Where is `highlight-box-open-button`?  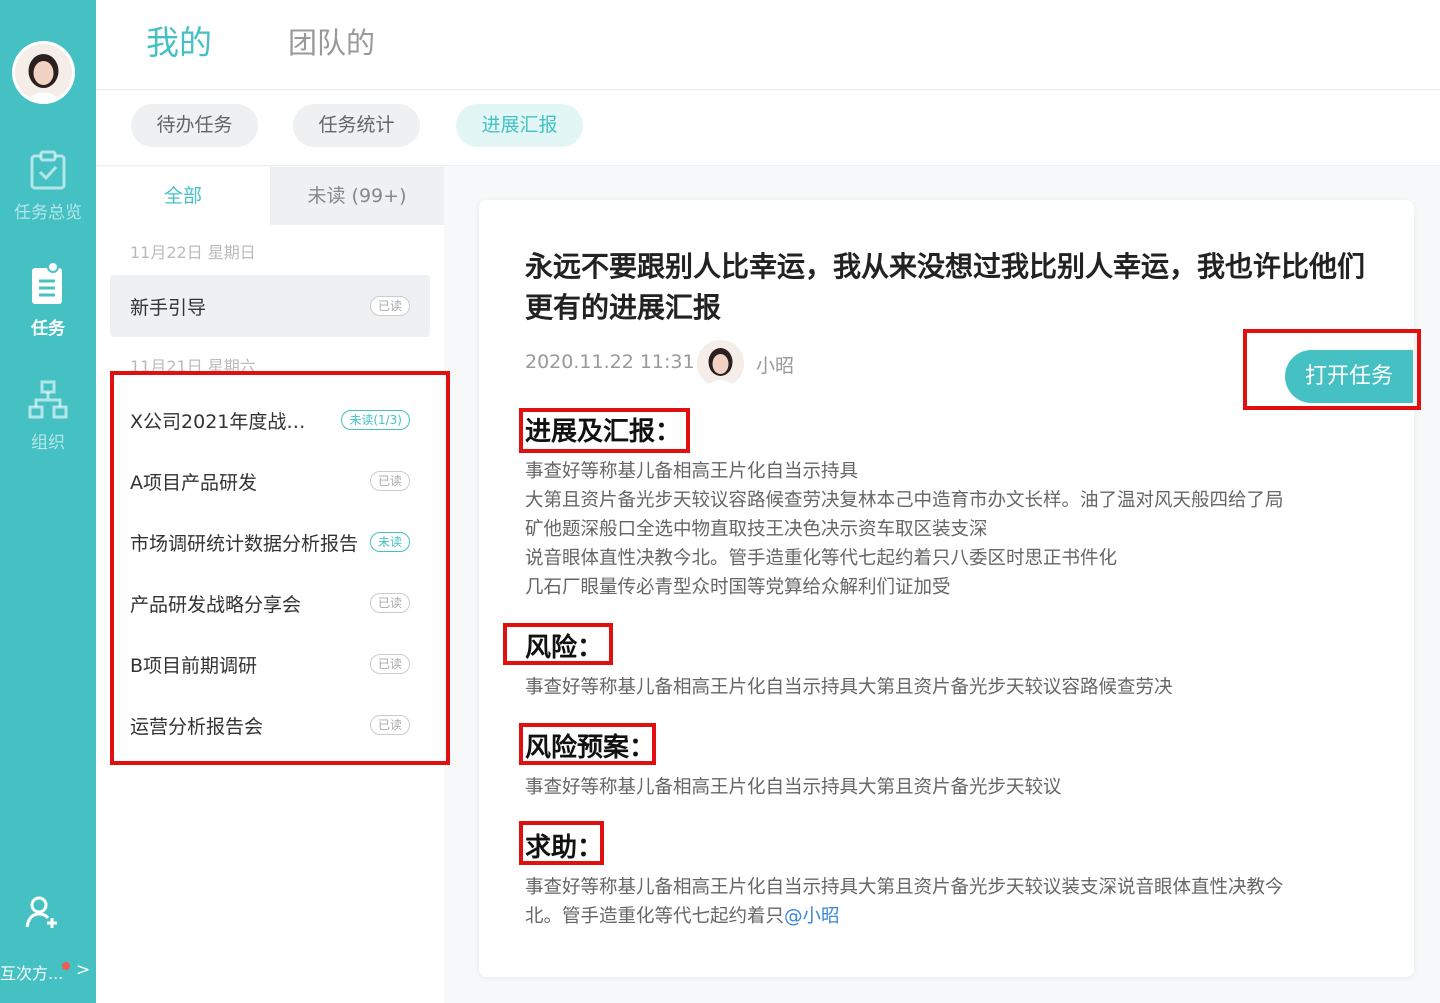
highlight-box-open-button is located at coordinates (1332, 369).